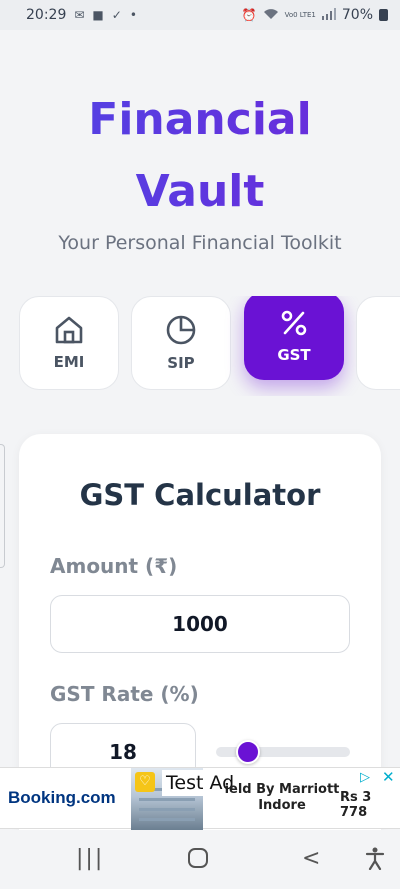  What do you see at coordinates (378, 343) in the screenshot?
I see `tab-more` at bounding box center [378, 343].